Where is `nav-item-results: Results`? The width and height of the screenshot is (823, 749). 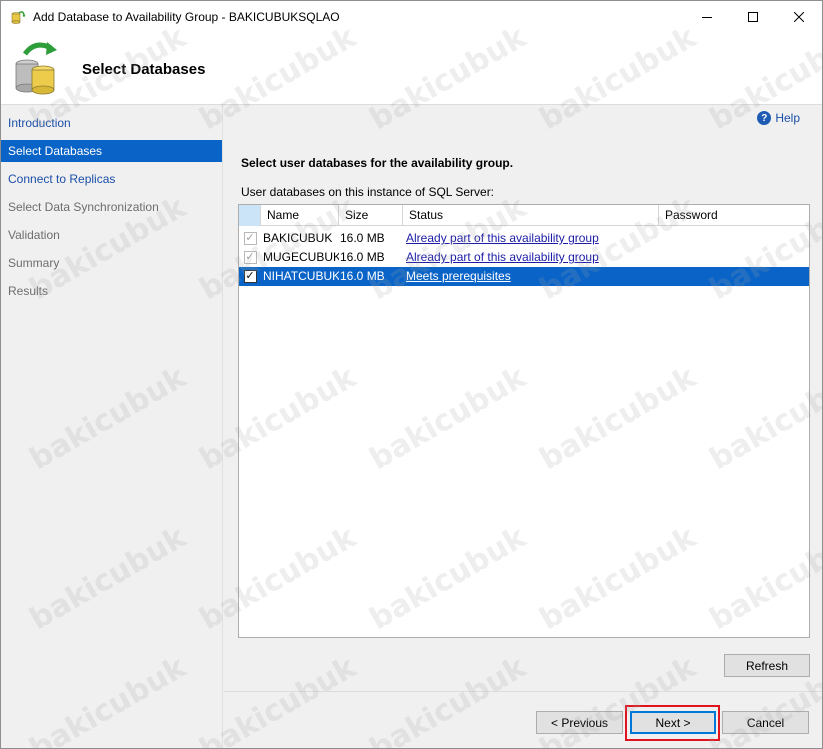 nav-item-results: Results is located at coordinates (28, 291).